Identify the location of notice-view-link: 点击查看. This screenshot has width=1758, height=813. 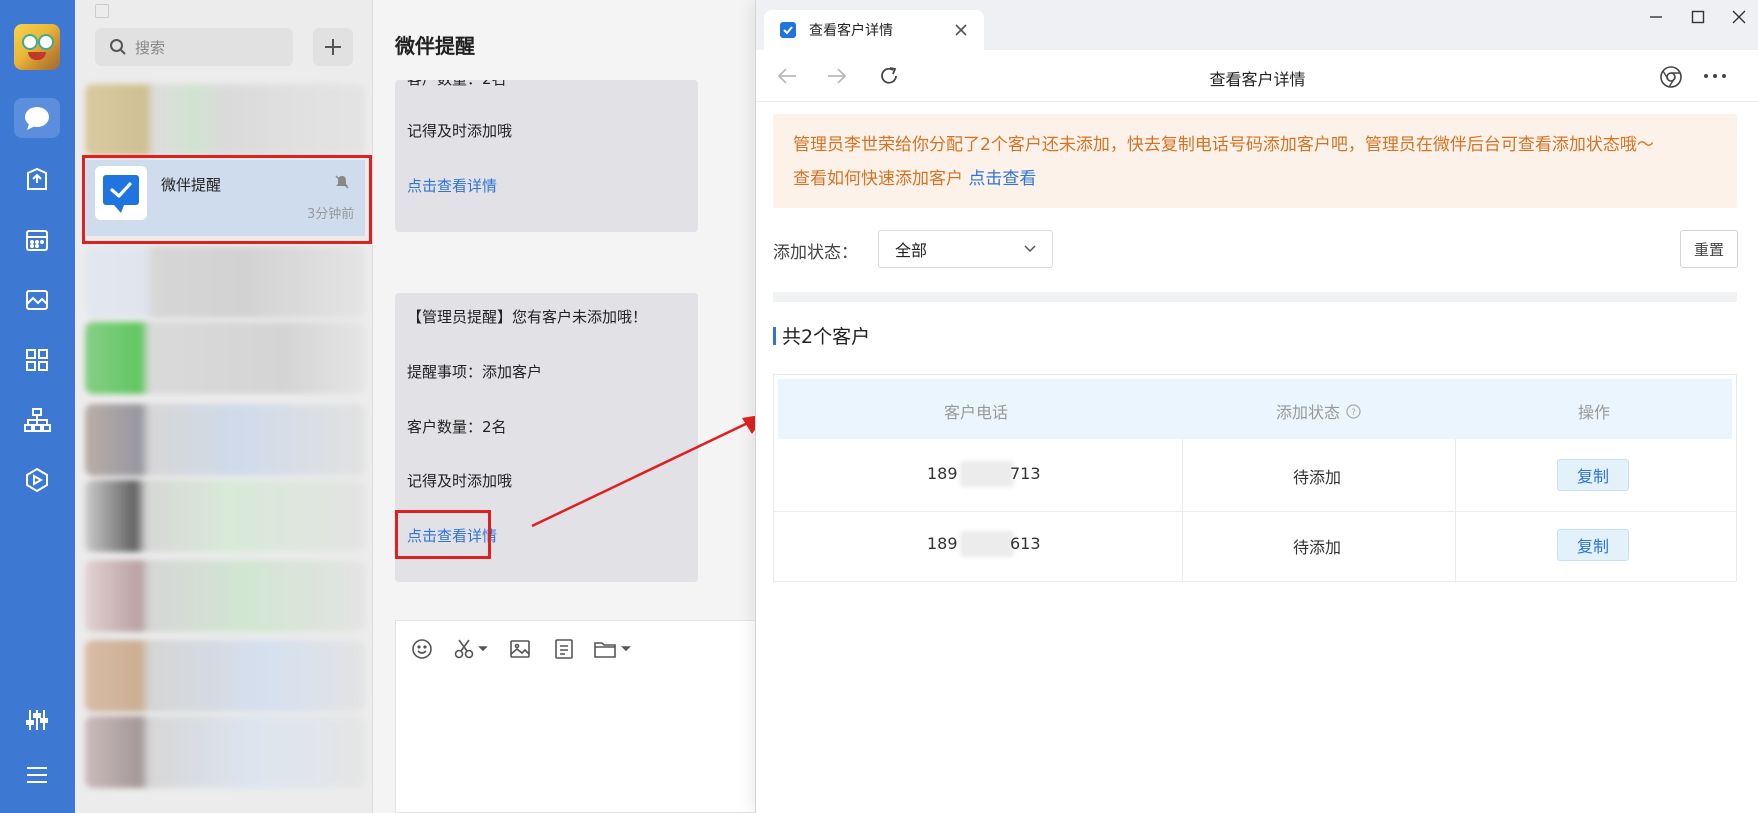
(1002, 179).